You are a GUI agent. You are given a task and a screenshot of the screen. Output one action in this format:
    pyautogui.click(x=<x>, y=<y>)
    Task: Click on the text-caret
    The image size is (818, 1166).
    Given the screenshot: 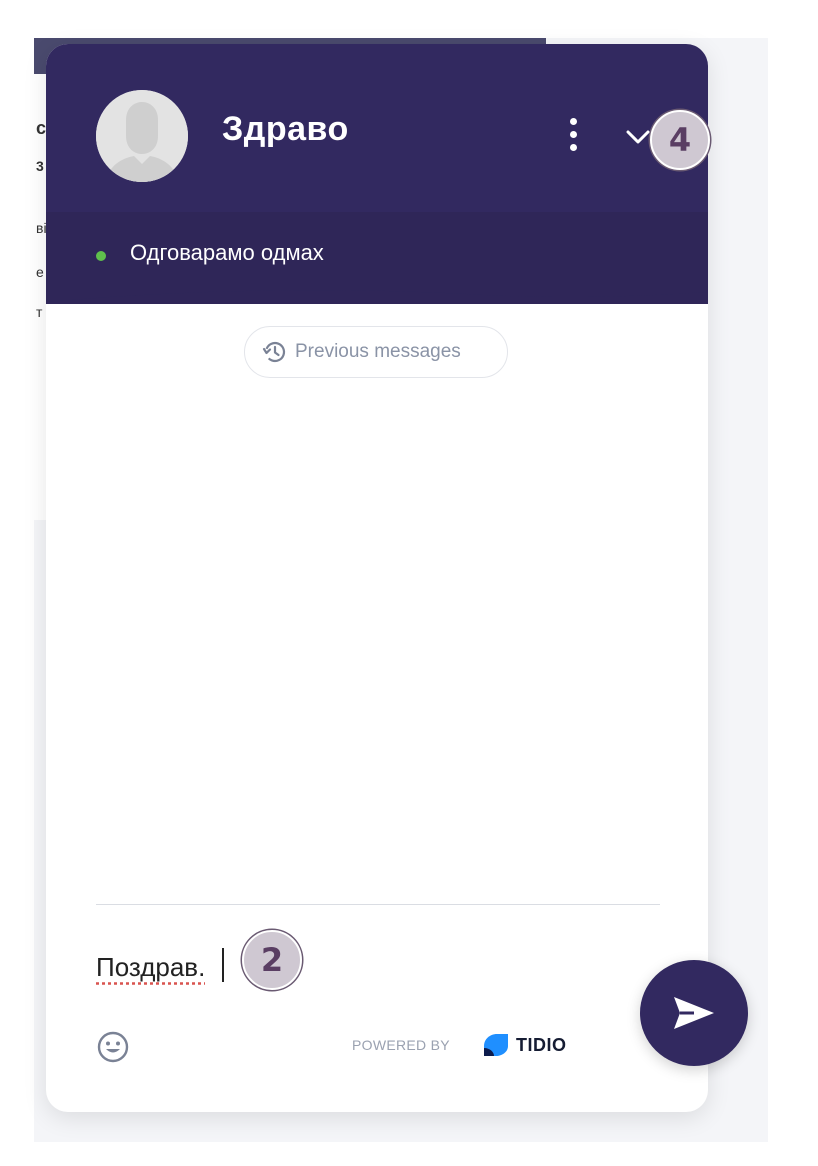 What is the action you would take?
    pyautogui.click(x=223, y=965)
    